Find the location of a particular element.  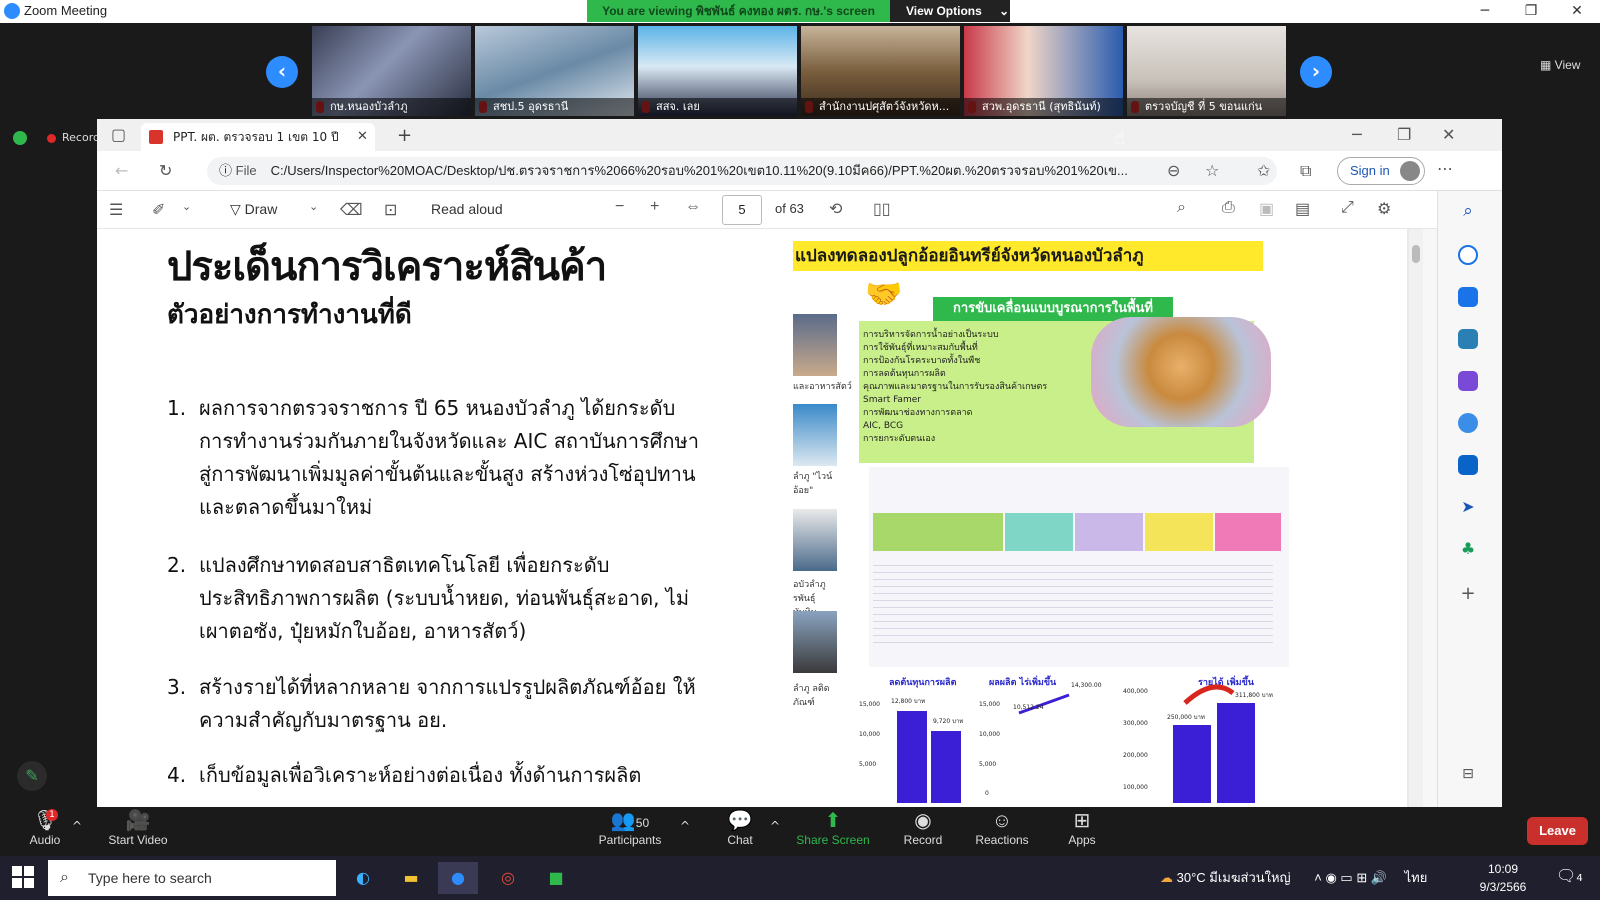

highlight-icon: ✐ is located at coordinates (158, 210).